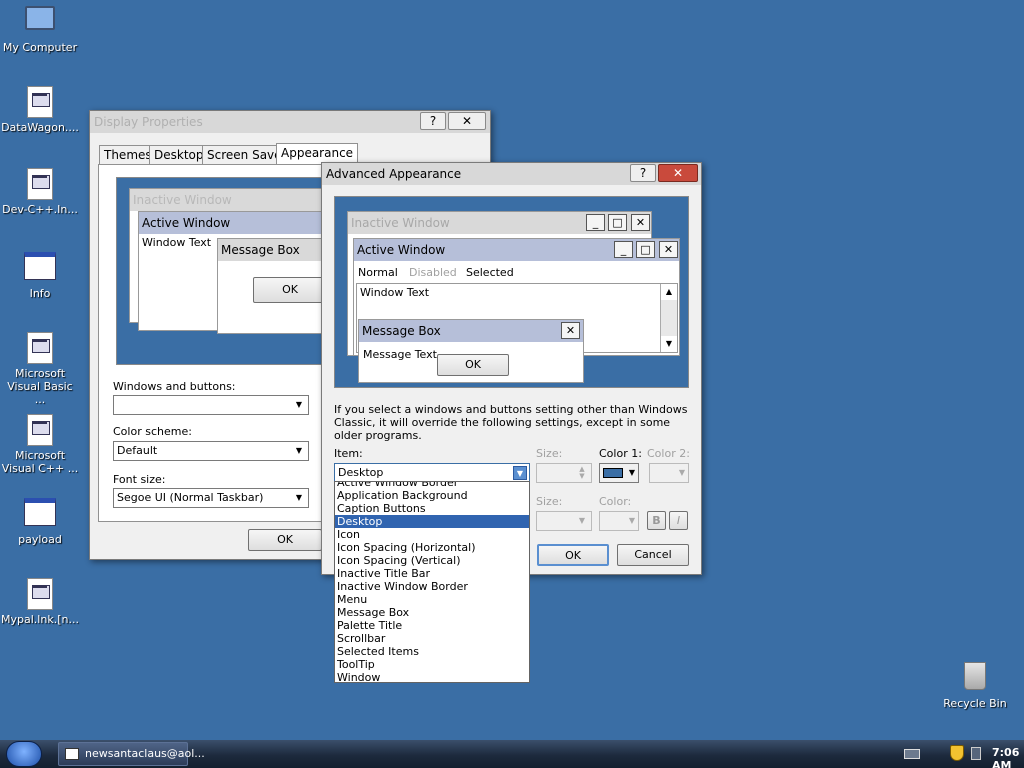 The image size is (1024, 768). What do you see at coordinates (564, 473) in the screenshot?
I see `size-spinner: ▲ ▼` at bounding box center [564, 473].